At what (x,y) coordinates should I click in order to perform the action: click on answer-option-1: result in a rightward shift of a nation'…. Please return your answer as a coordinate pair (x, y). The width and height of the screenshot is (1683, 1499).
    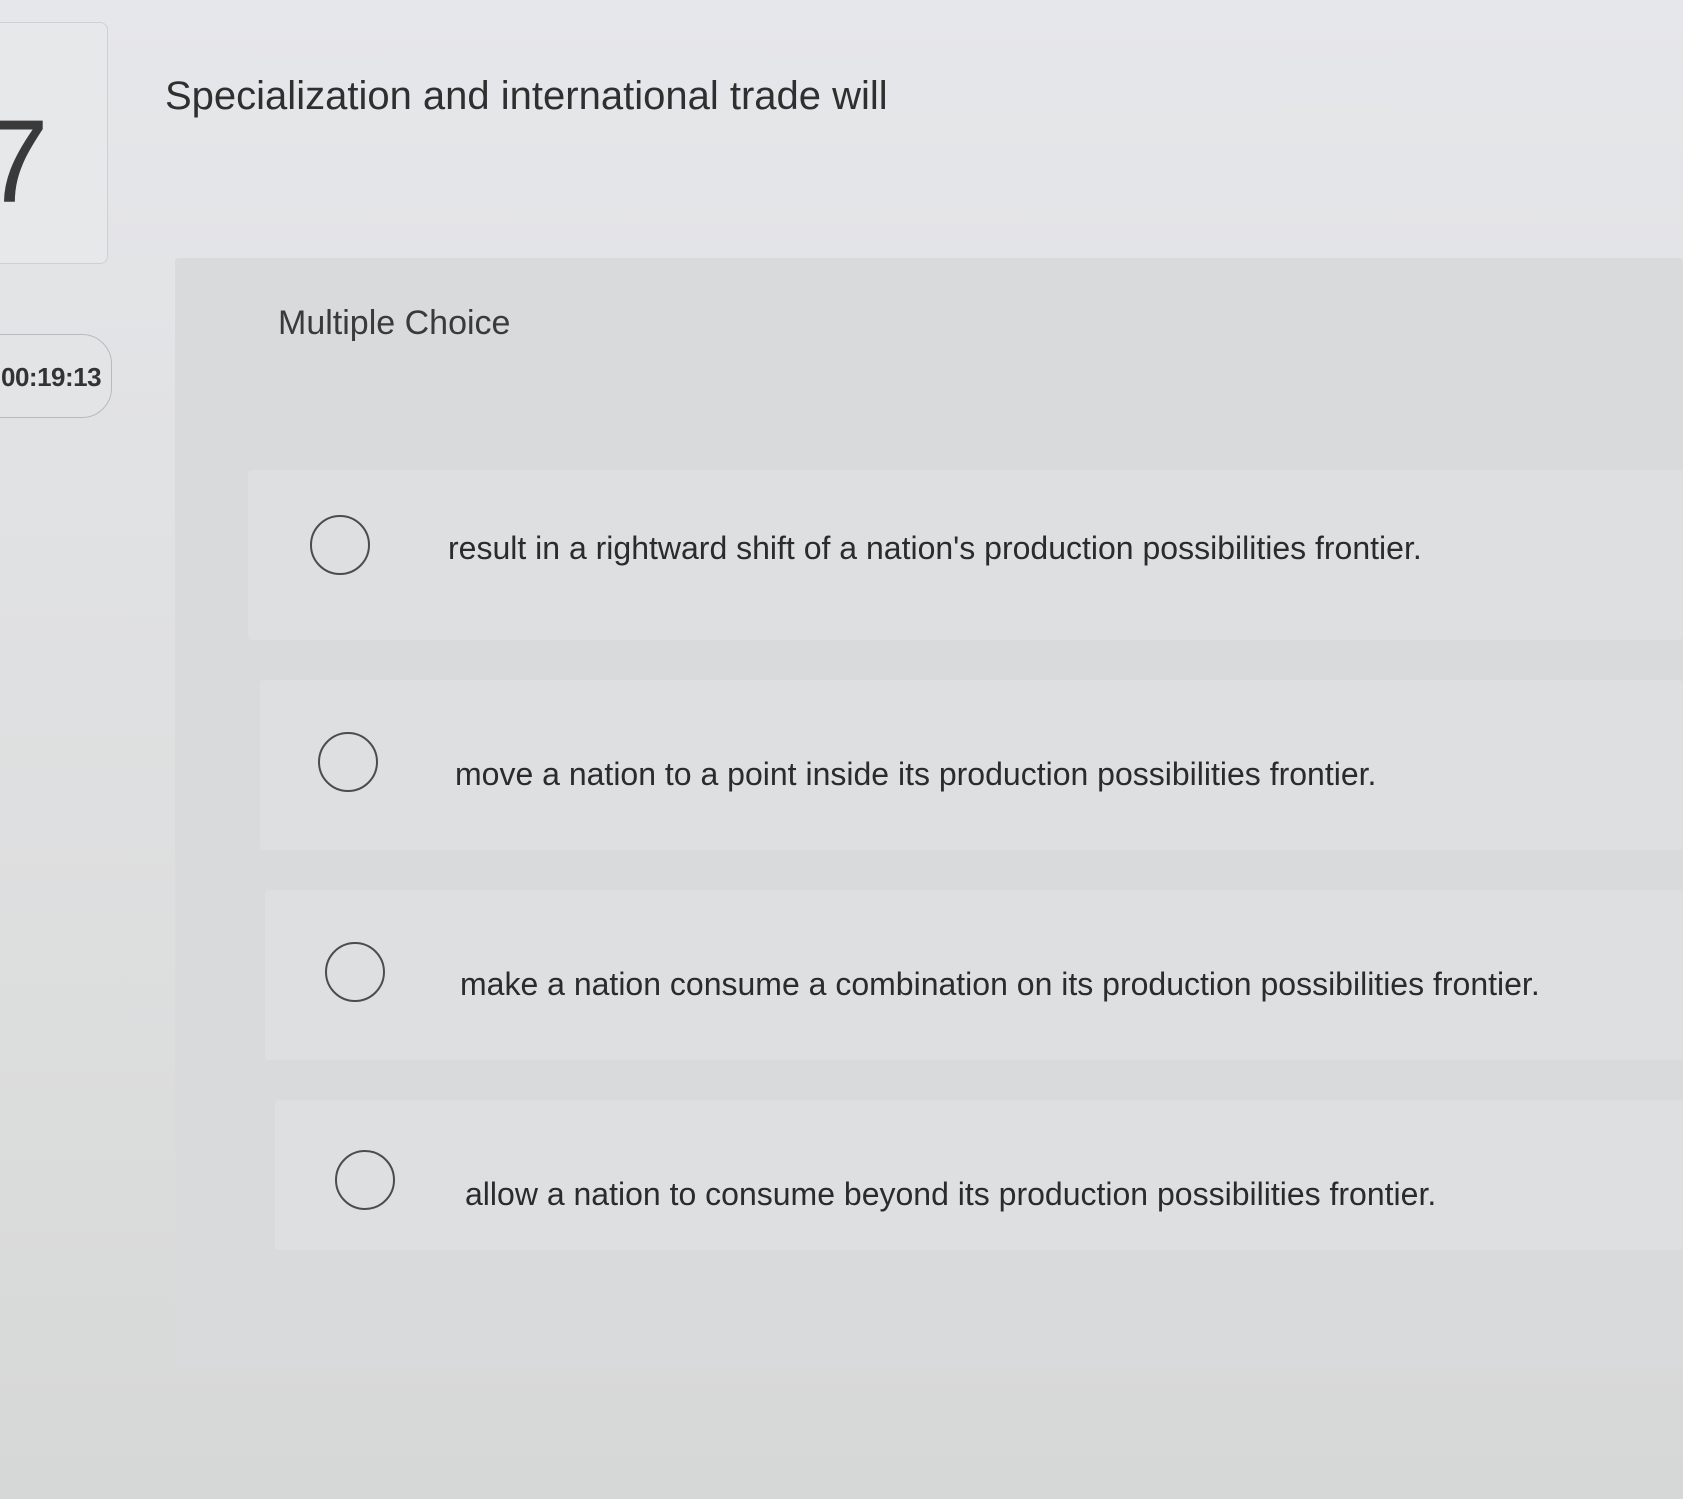
    Looking at the image, I should click on (965, 555).